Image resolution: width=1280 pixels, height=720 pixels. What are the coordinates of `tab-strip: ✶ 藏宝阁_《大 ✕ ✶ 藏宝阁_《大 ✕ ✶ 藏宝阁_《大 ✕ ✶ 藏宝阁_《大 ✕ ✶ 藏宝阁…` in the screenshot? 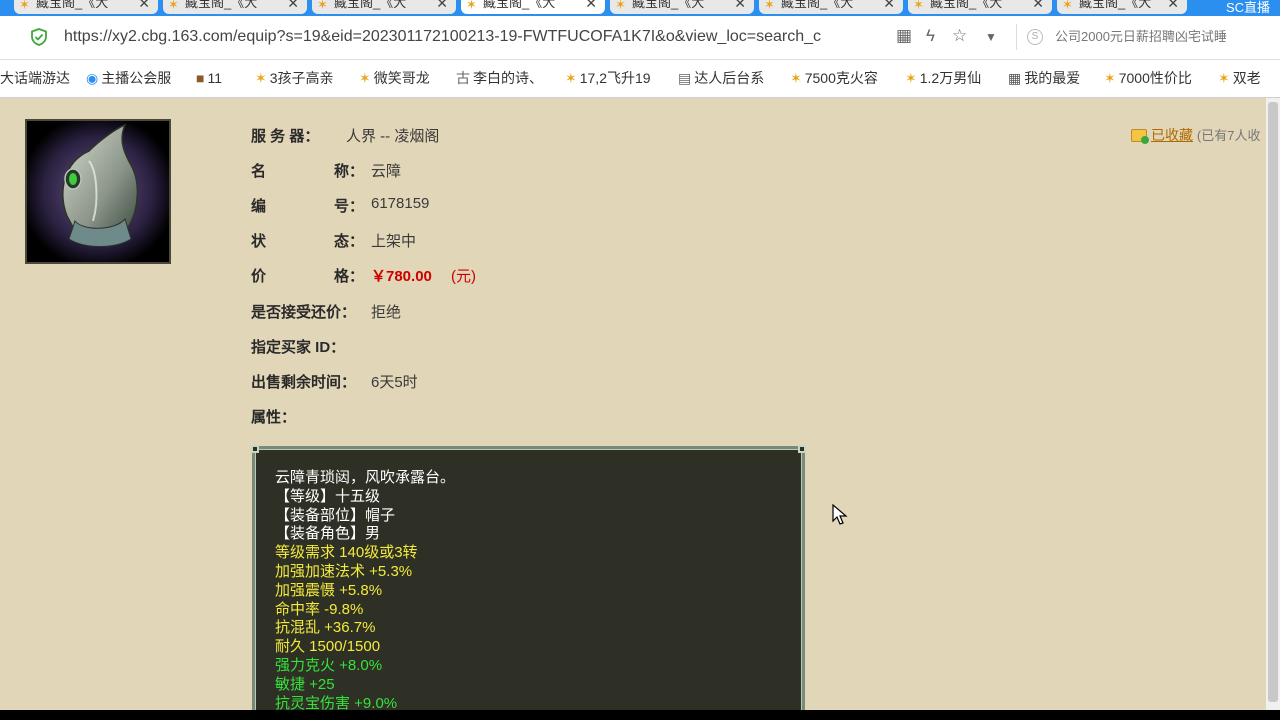 It's located at (640, 8).